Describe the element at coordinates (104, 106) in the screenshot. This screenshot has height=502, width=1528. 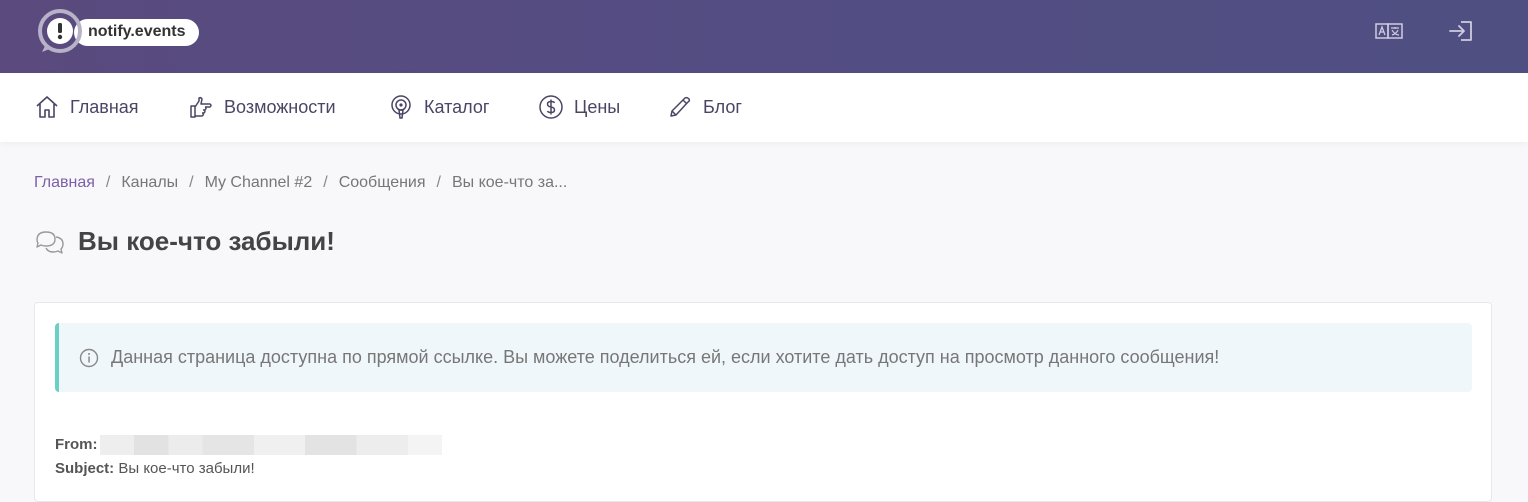
I see `nav-label: Главная` at that location.